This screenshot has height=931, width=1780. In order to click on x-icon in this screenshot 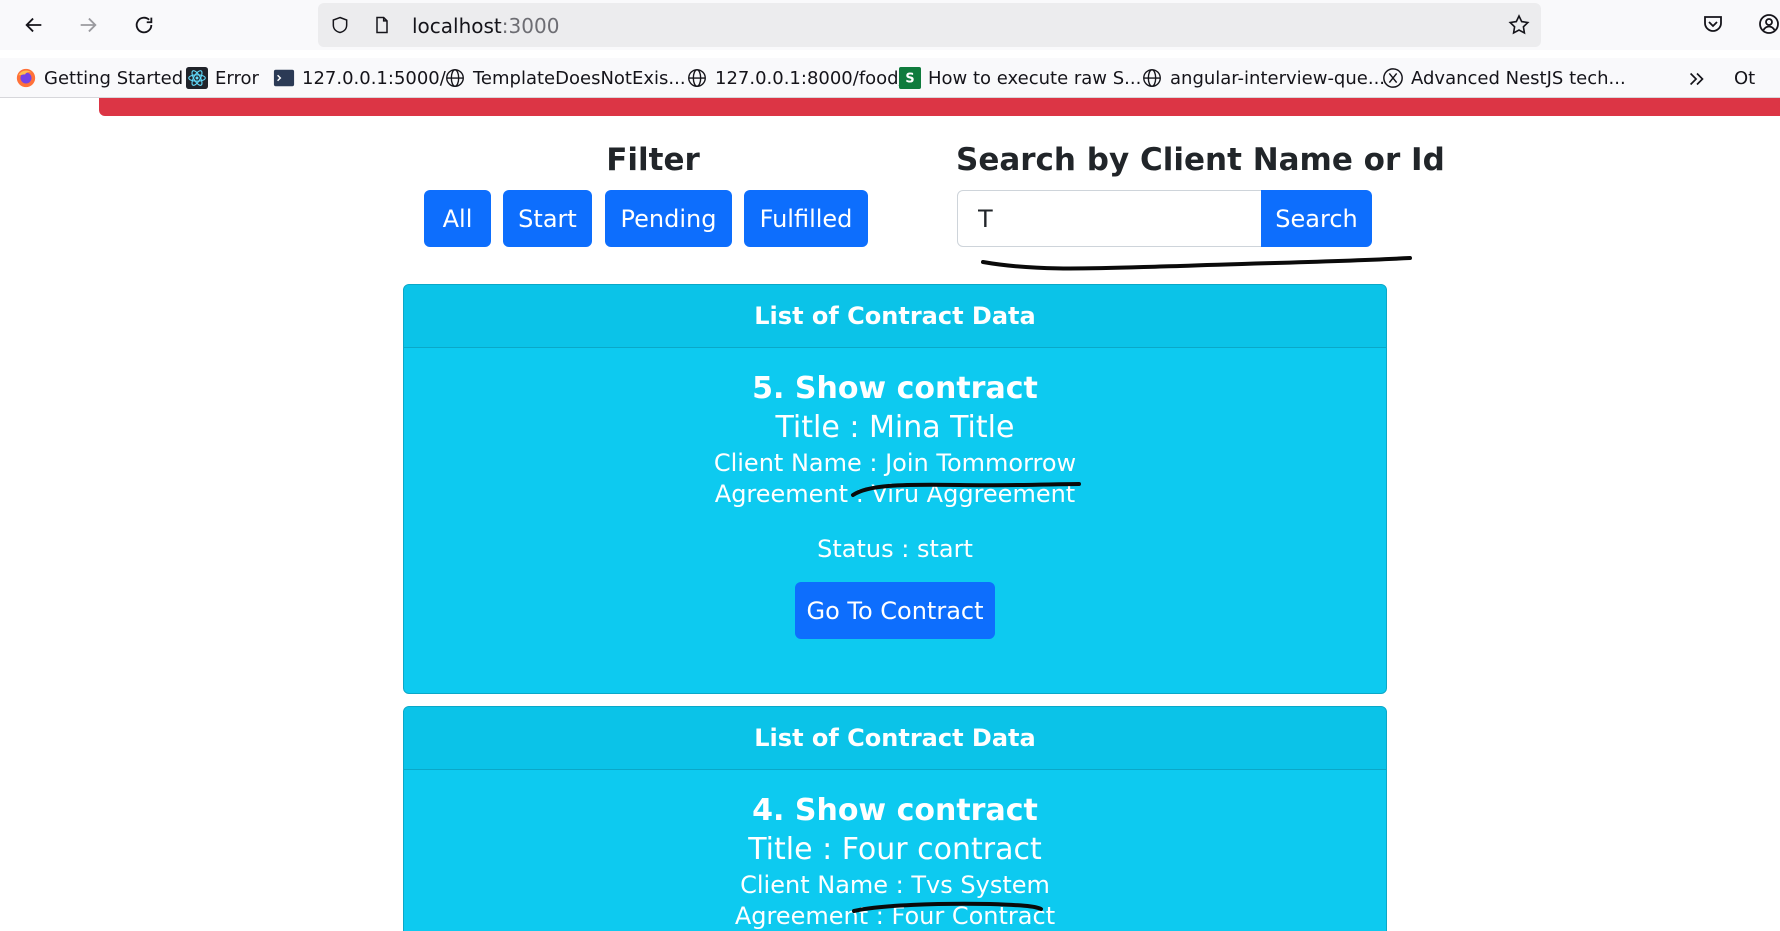, I will do `click(1393, 78)`.